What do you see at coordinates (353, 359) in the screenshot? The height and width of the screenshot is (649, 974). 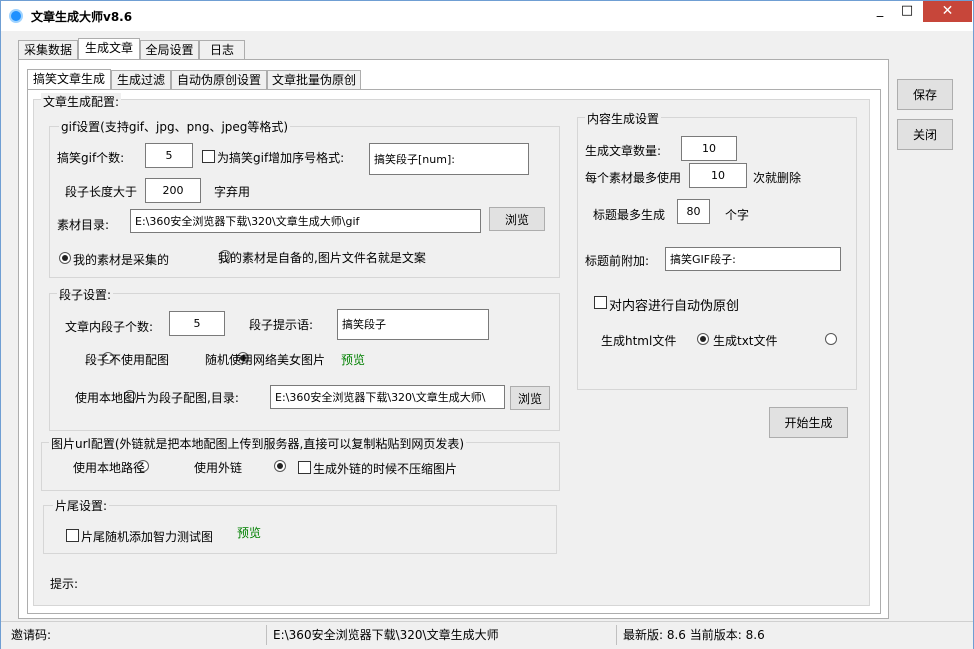 I see `joke-preview-link: 预览` at bounding box center [353, 359].